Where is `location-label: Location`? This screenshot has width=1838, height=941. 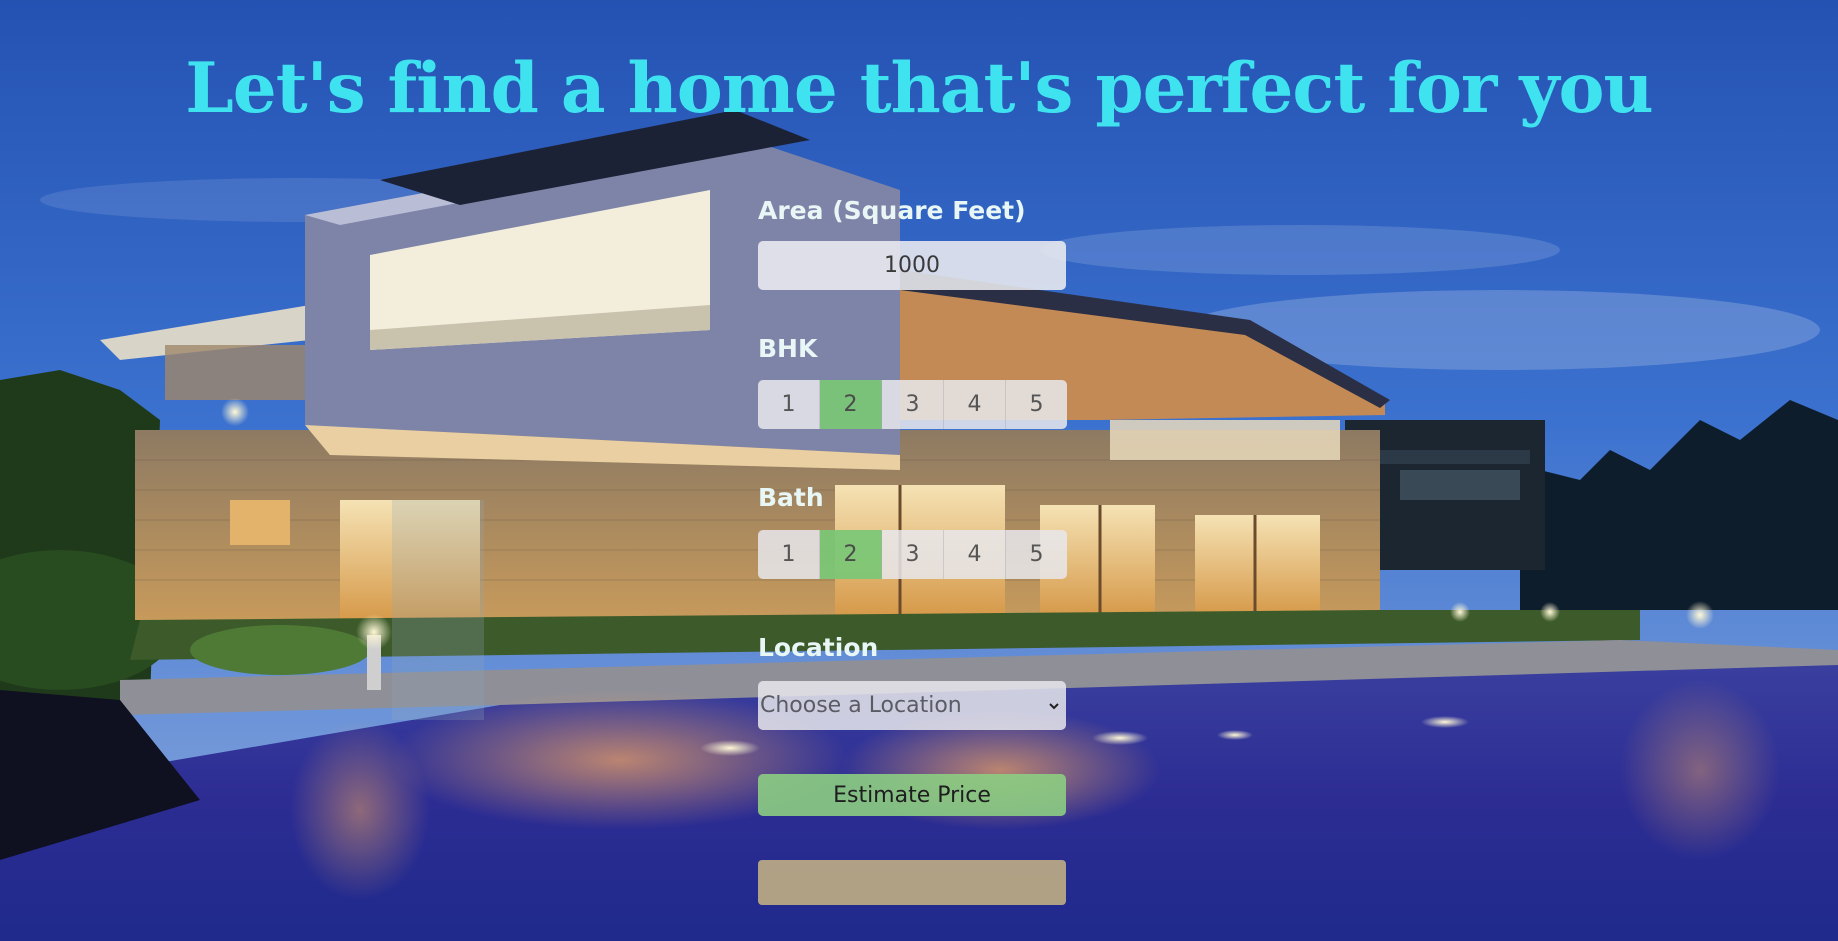
location-label: Location is located at coordinates (818, 647).